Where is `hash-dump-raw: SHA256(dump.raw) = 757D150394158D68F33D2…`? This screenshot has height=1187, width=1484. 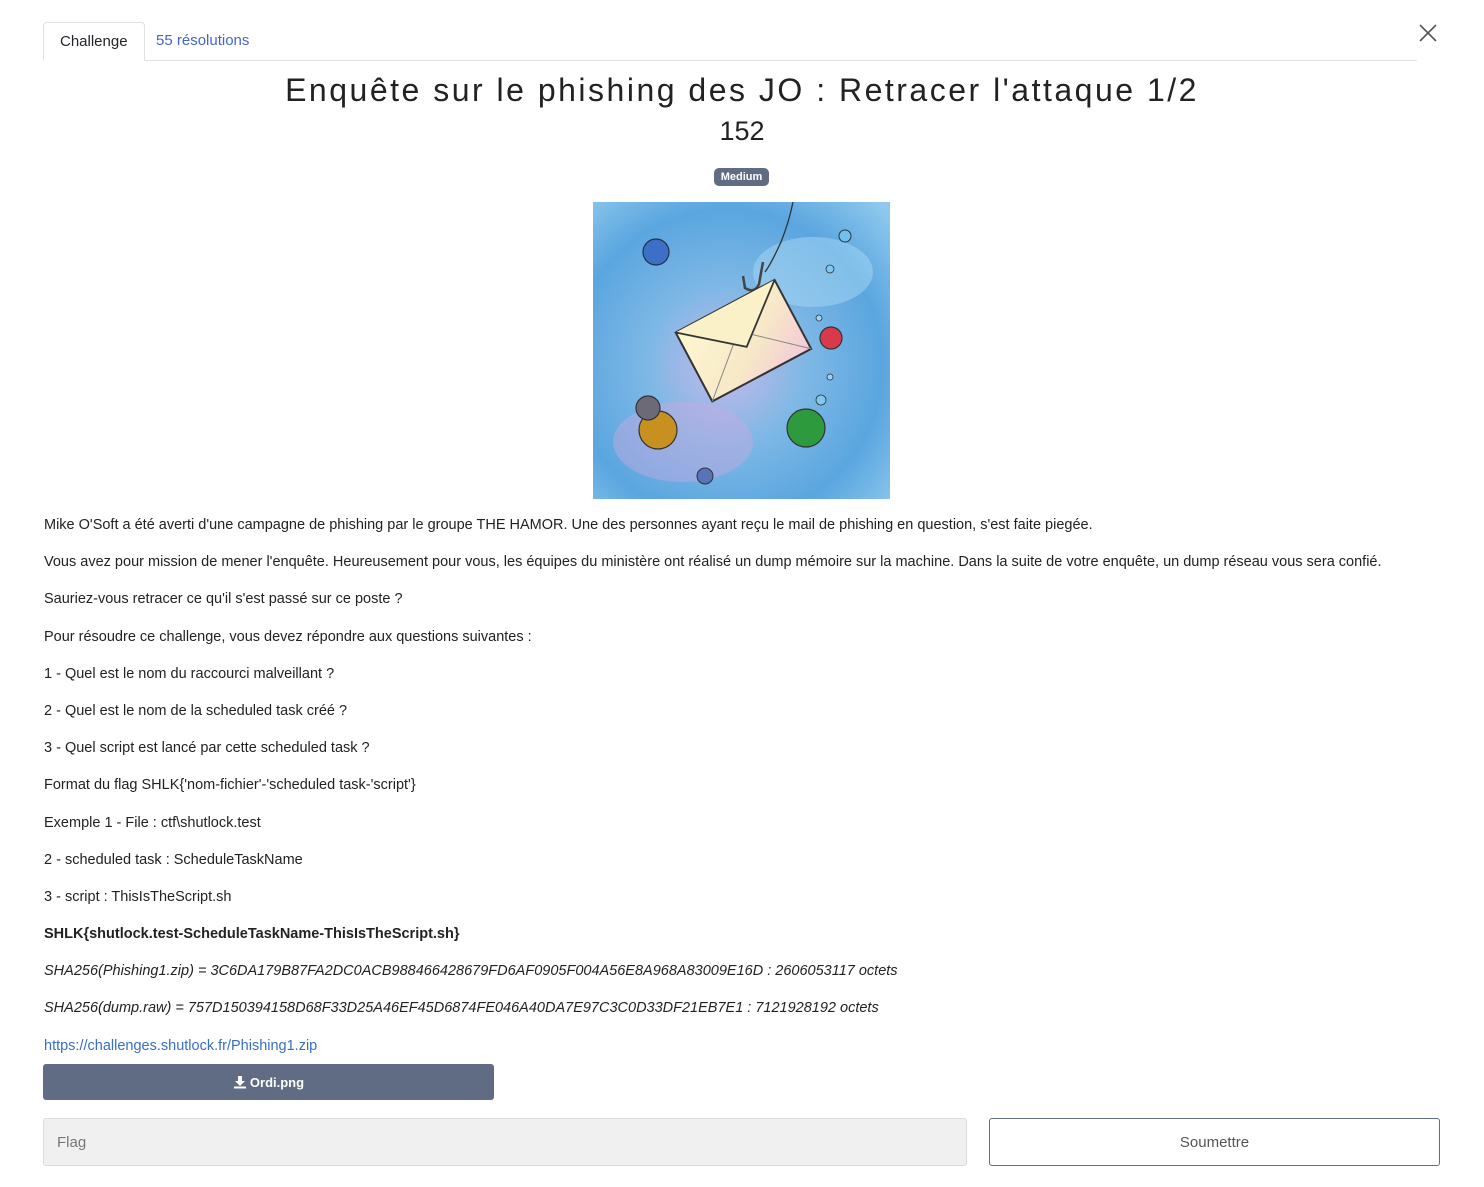 hash-dump-raw: SHA256(dump.raw) = 757D150394158D68F33D2… is located at coordinates (461, 1008).